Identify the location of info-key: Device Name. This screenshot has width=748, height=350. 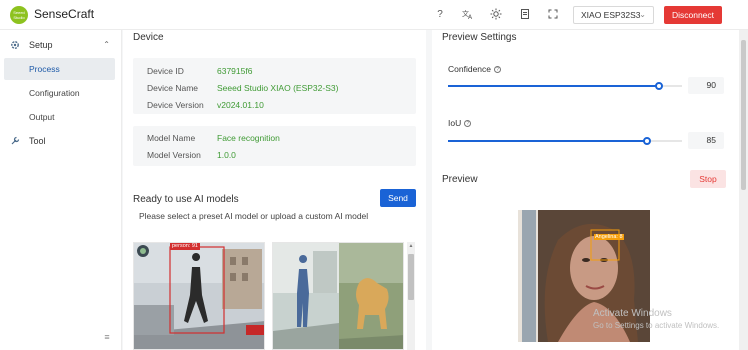
(173, 88).